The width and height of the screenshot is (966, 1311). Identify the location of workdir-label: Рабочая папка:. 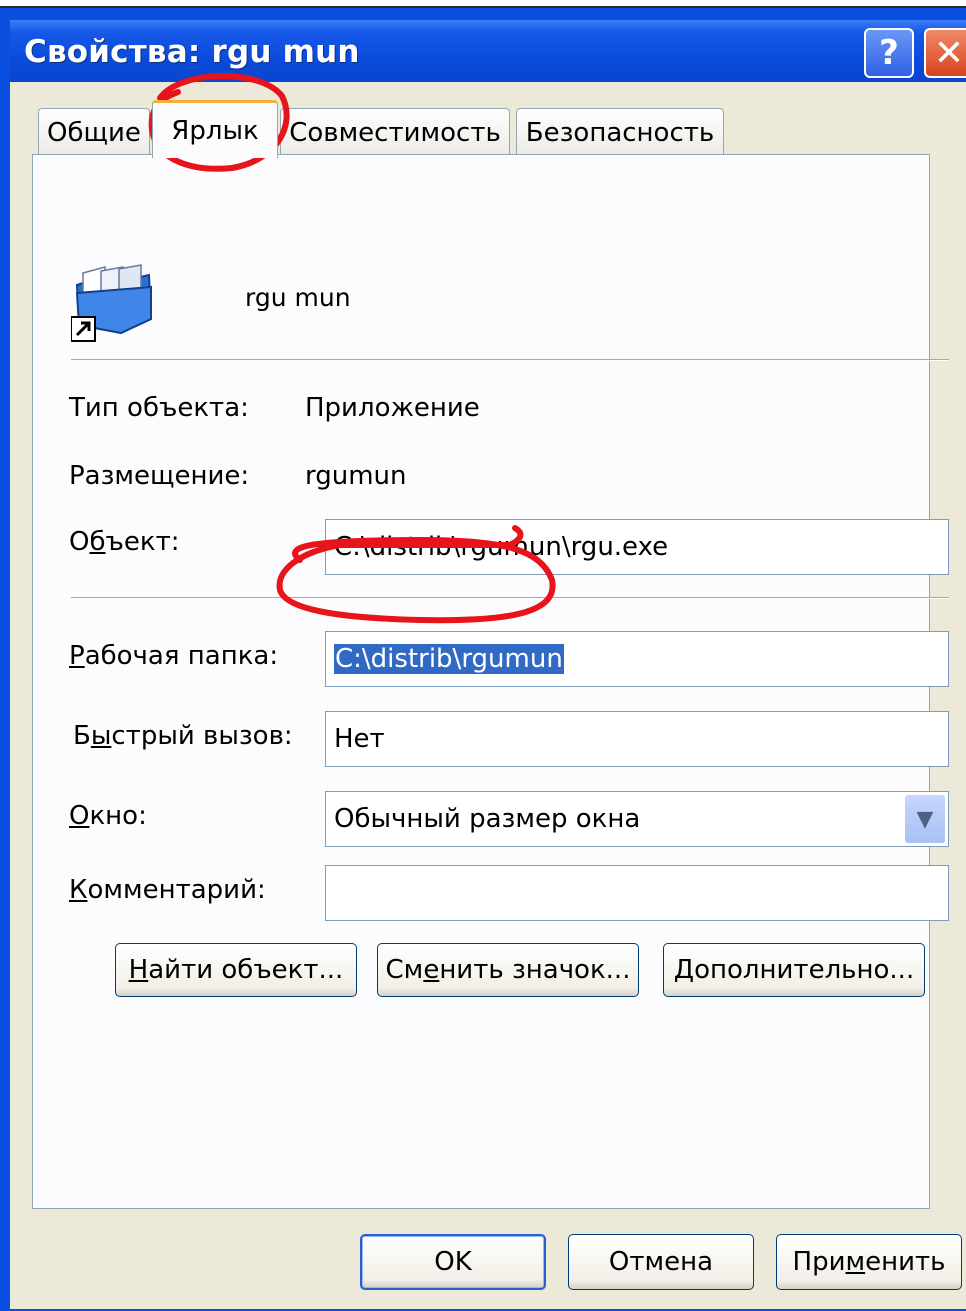
(173, 656).